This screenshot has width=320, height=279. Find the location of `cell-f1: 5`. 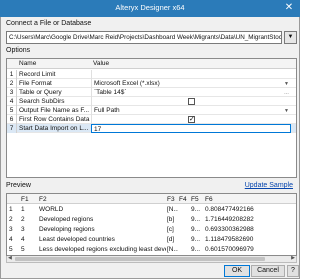

cell-f1: 5 is located at coordinates (23, 249).